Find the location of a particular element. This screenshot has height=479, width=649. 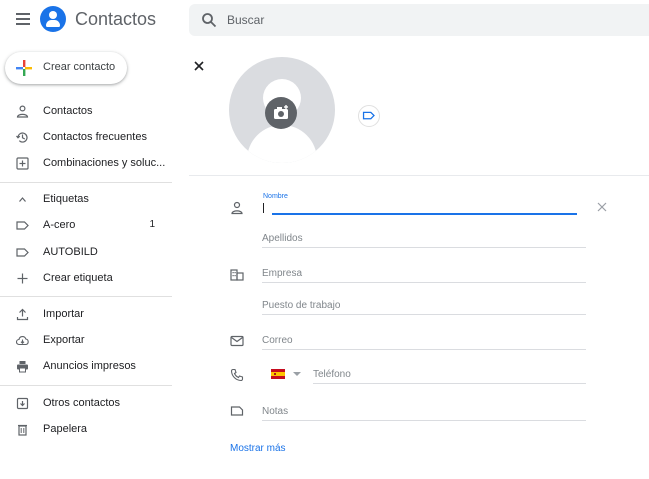

notes-placeholder: Notas is located at coordinates (275, 411).